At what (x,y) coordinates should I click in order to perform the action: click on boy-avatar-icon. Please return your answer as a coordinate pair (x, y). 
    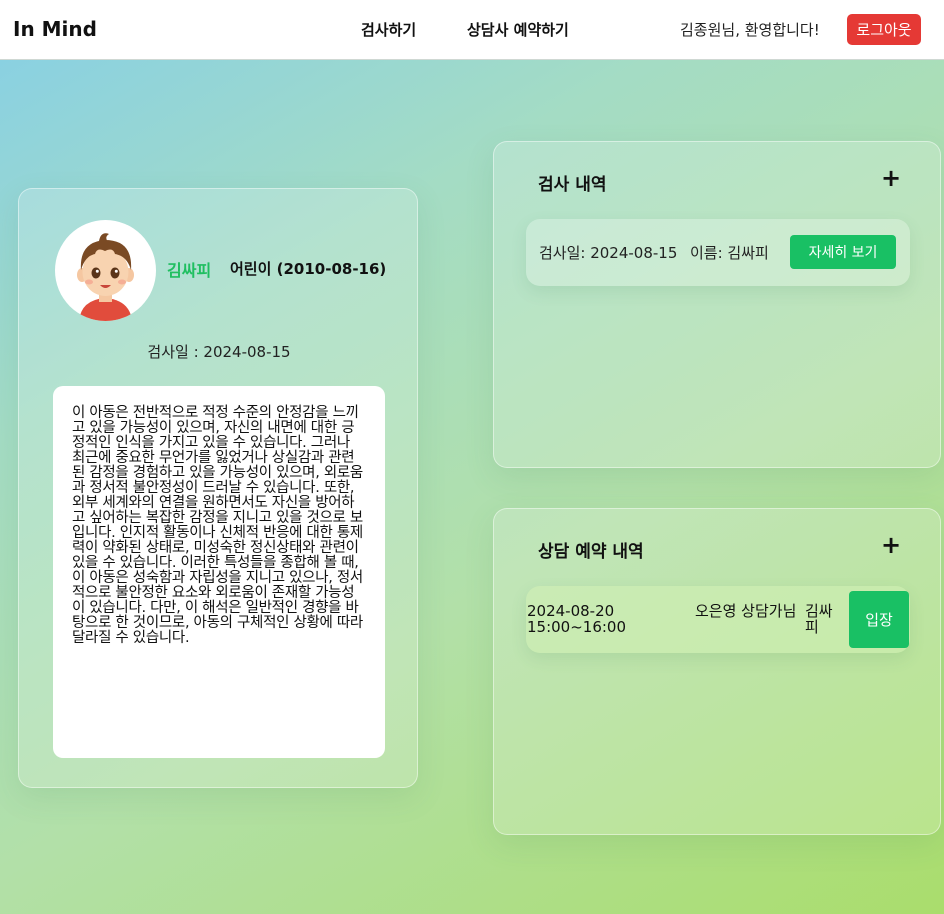
    Looking at the image, I should click on (105, 270).